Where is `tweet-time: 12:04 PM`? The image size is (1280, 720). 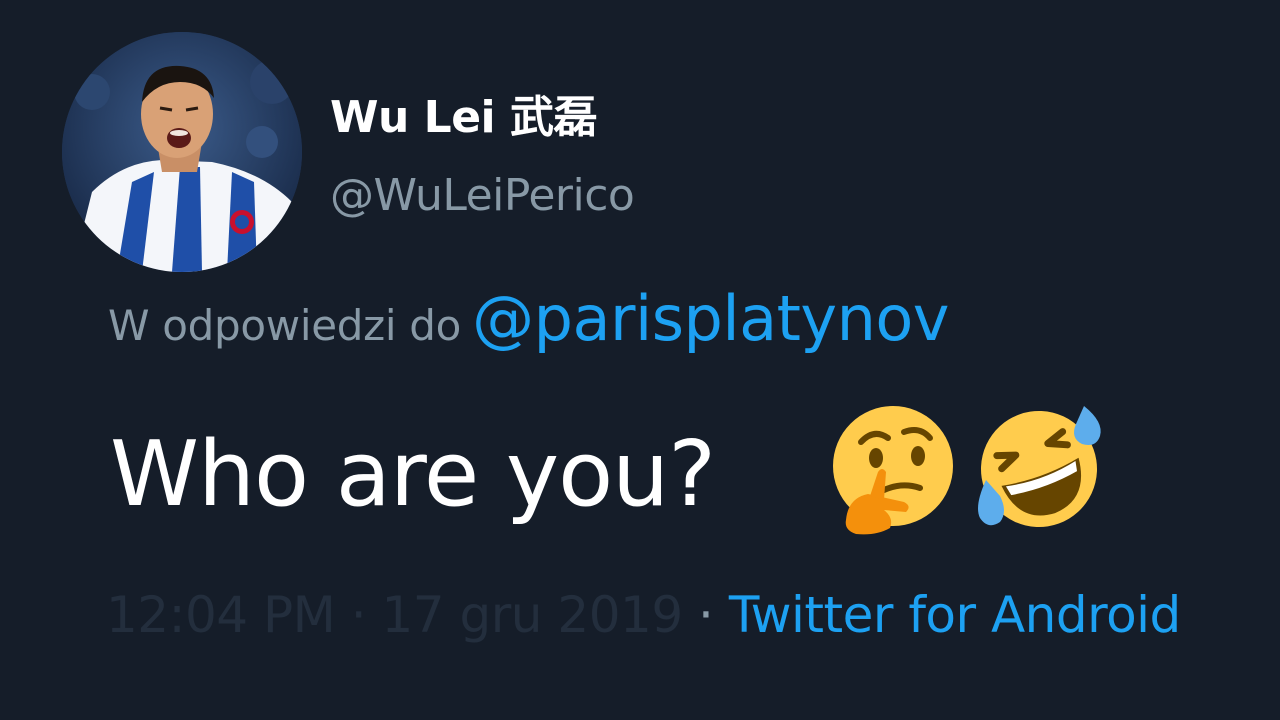 tweet-time: 12:04 PM is located at coordinates (221, 615).